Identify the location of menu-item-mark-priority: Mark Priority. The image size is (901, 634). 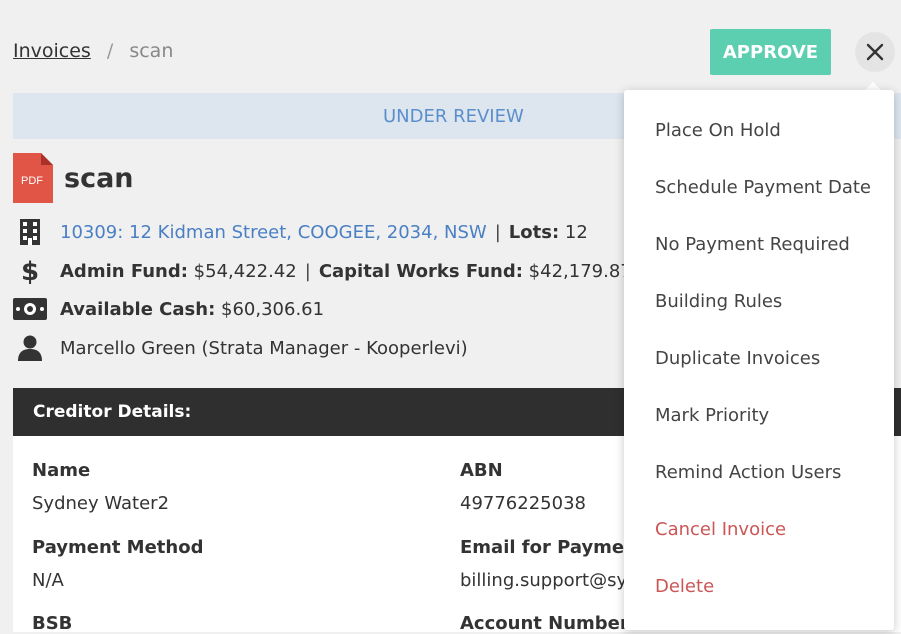
(712, 415).